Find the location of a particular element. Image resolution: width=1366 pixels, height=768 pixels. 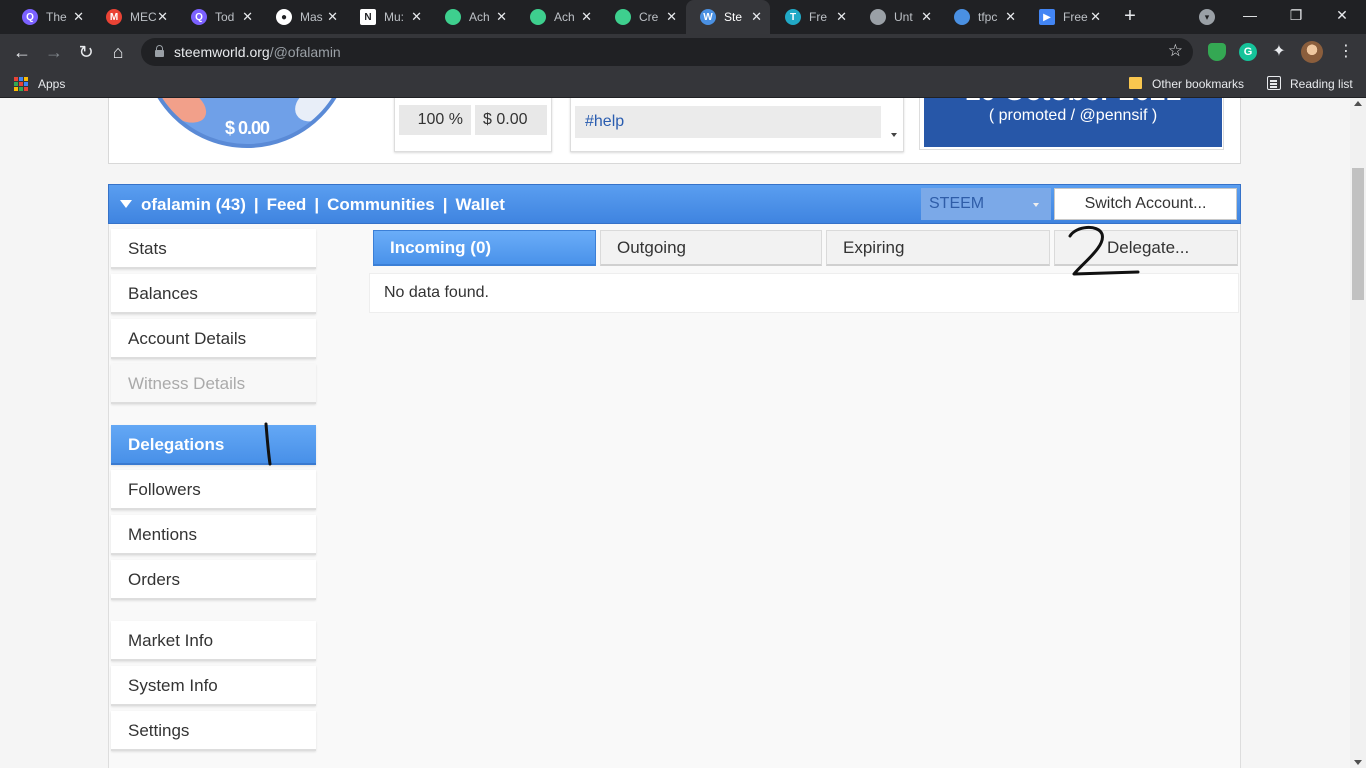

browser-tab: Cre ✕ is located at coordinates (643, 17).